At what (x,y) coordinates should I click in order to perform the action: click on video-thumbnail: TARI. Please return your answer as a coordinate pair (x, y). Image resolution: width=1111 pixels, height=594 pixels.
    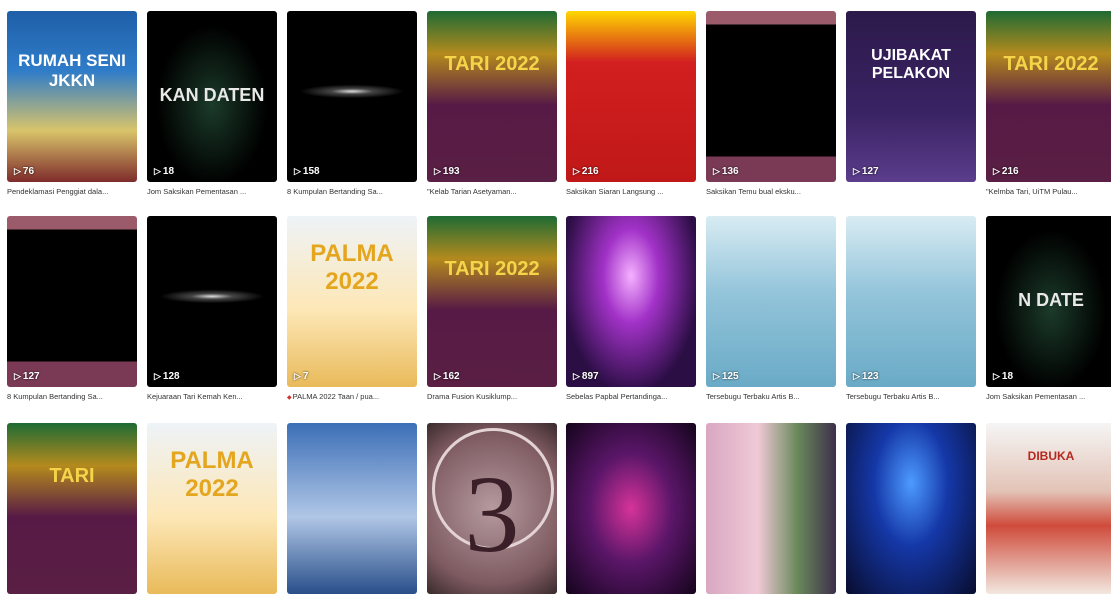
    Looking at the image, I should click on (72, 508).